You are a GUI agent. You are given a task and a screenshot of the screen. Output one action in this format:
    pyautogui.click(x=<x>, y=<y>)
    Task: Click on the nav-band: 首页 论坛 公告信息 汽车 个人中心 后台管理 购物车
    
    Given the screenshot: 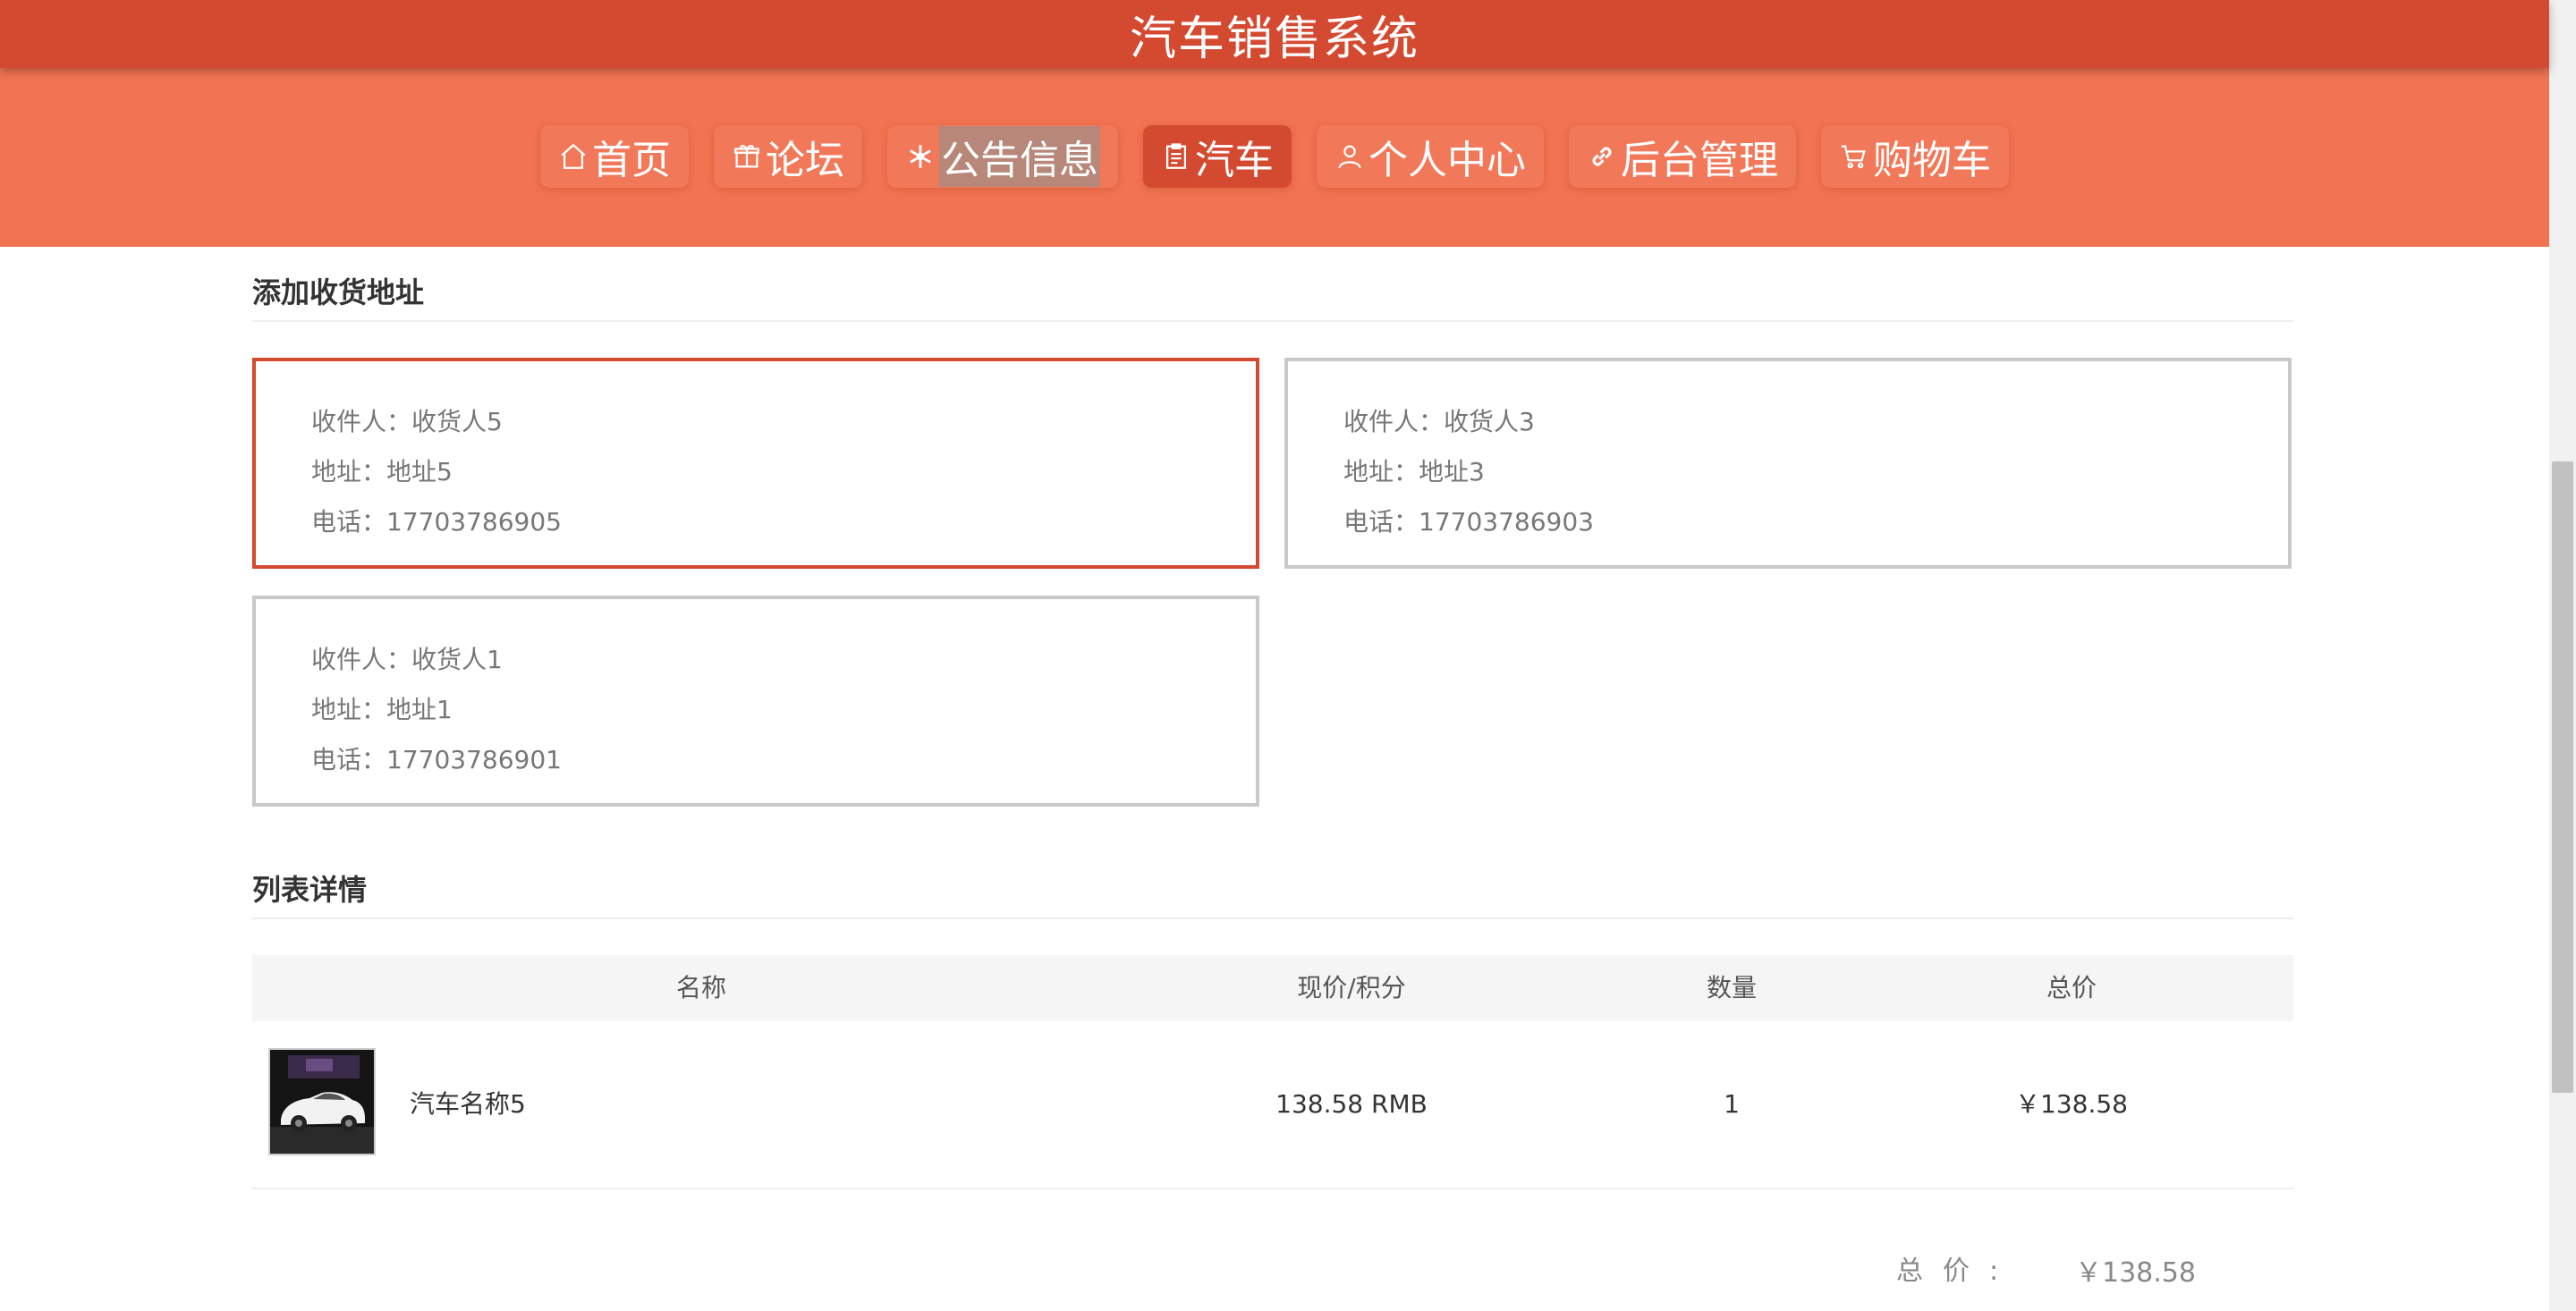 What is the action you would take?
    pyautogui.click(x=1274, y=157)
    